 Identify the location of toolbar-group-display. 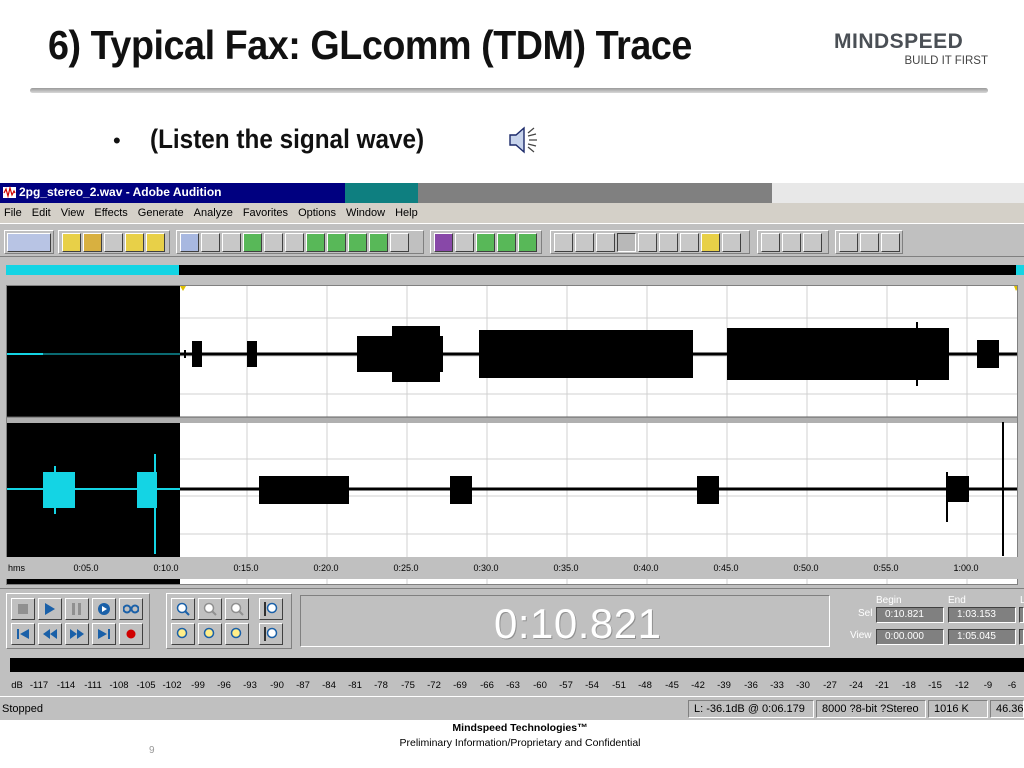
(650, 242).